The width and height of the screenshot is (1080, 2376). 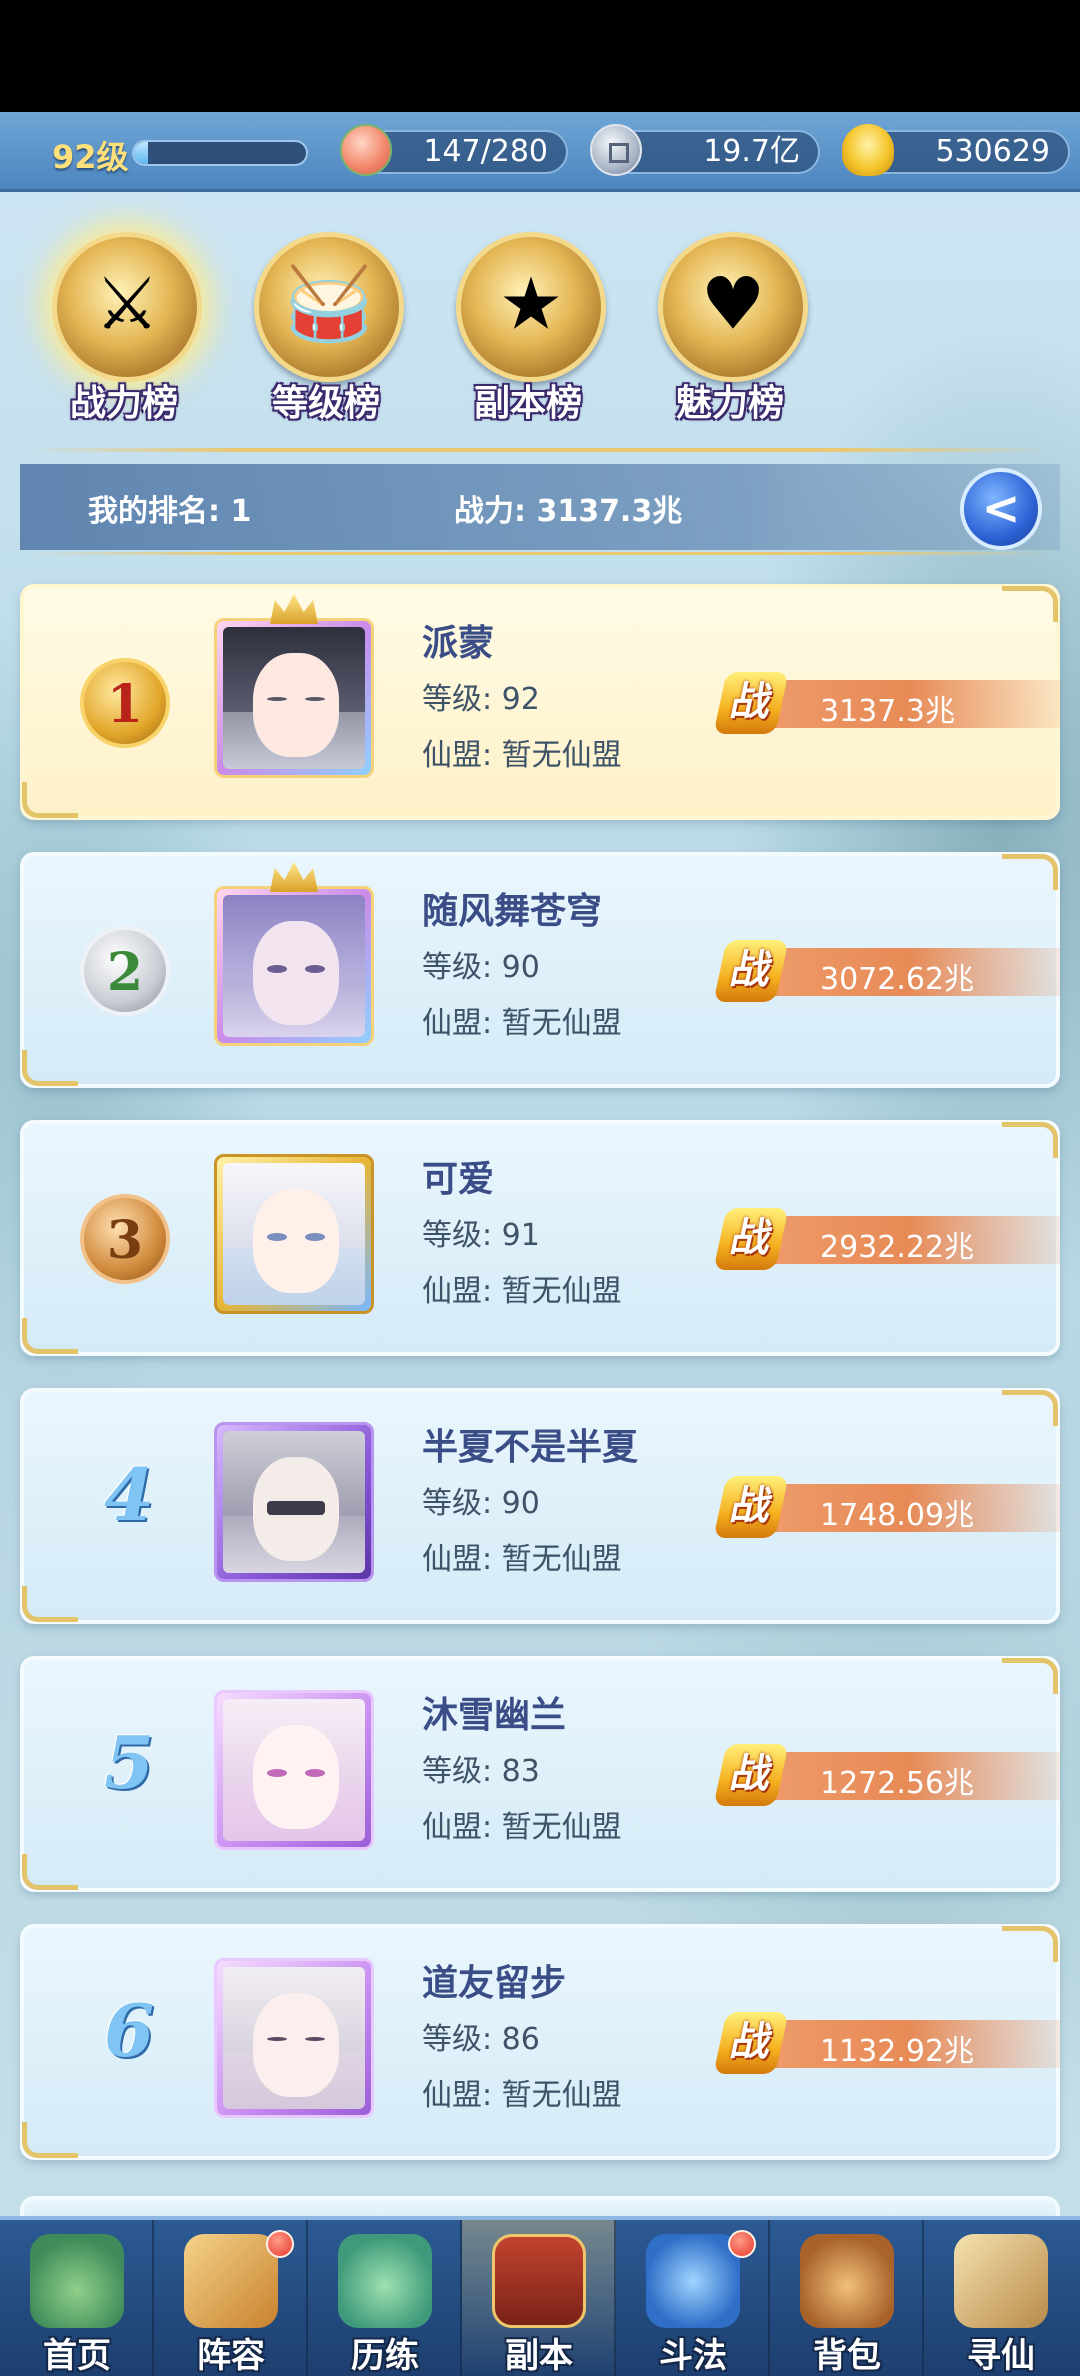 I want to click on power-value: 3072.62兆, so click(x=897, y=979).